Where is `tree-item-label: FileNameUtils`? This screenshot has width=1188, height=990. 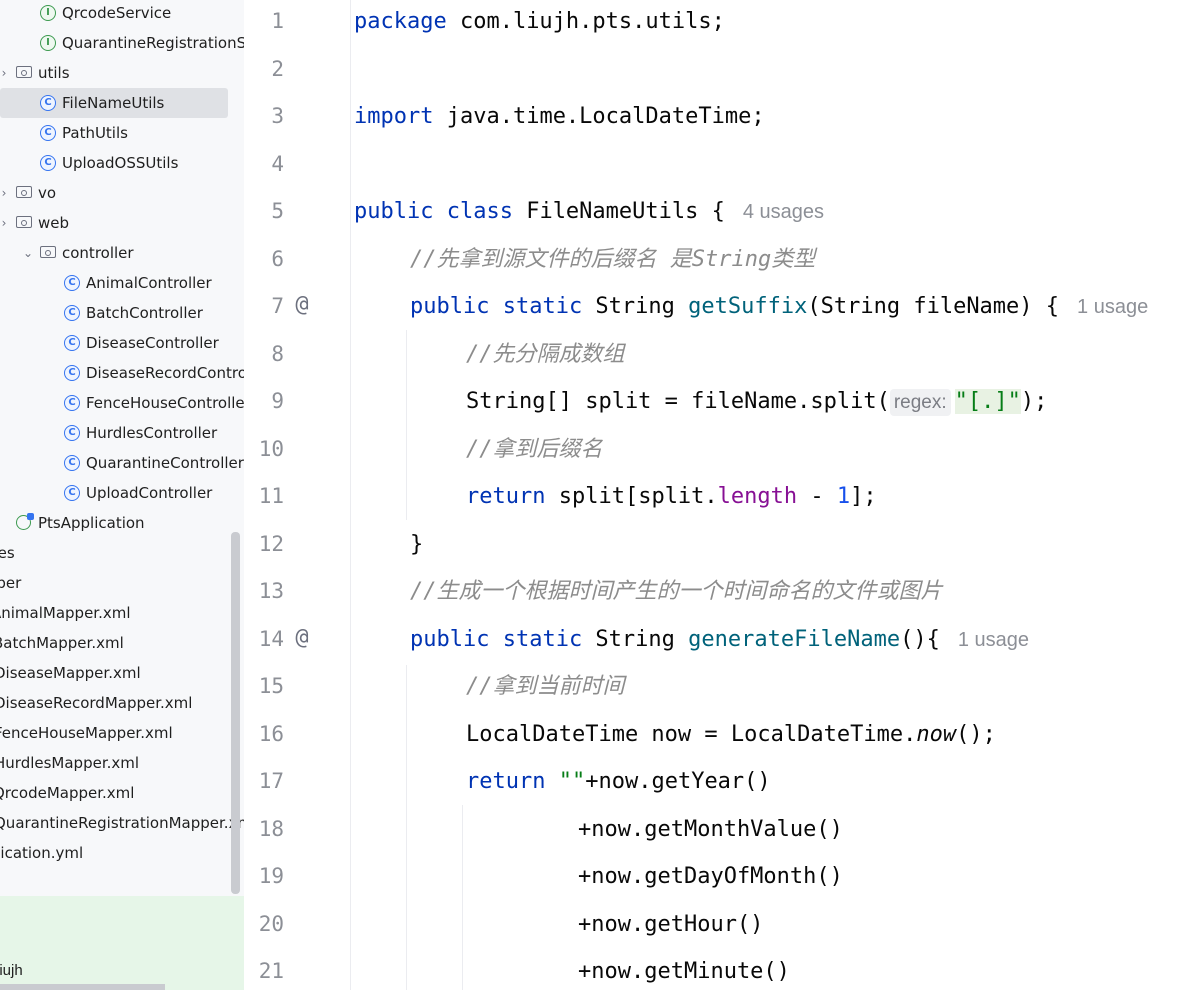
tree-item-label: FileNameUtils is located at coordinates (113, 103).